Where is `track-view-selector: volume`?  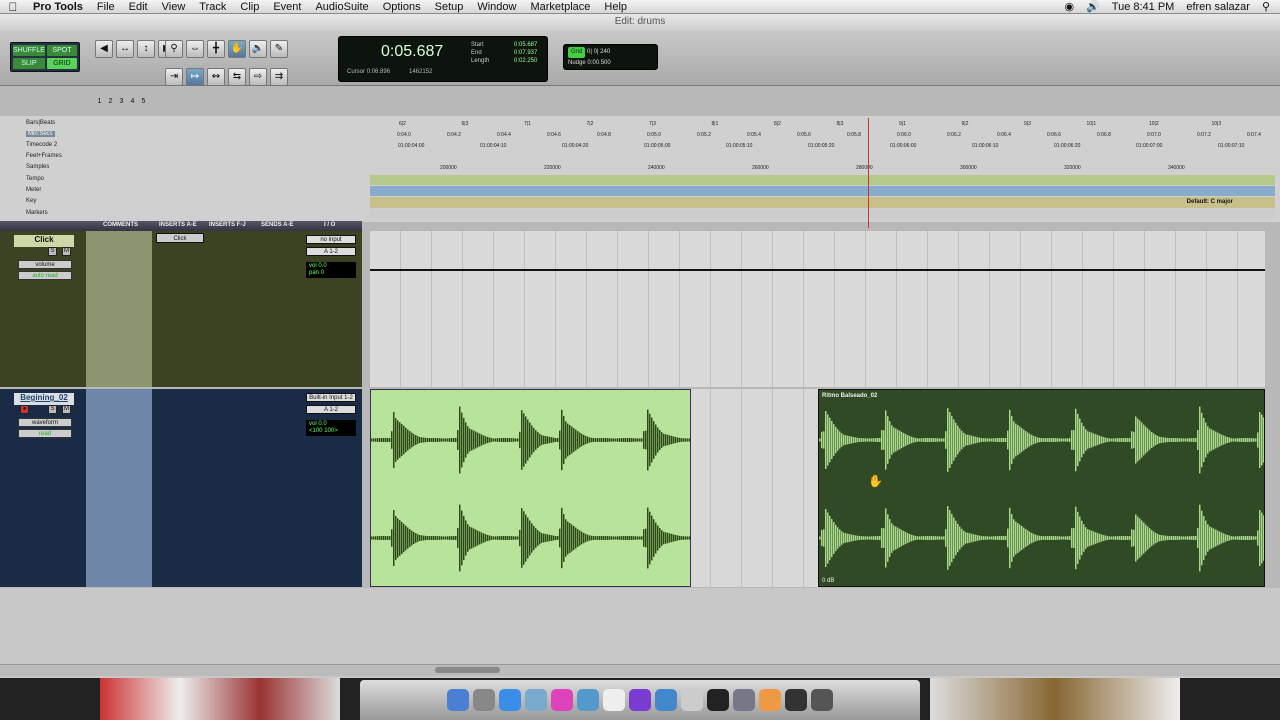 track-view-selector: volume is located at coordinates (45, 264).